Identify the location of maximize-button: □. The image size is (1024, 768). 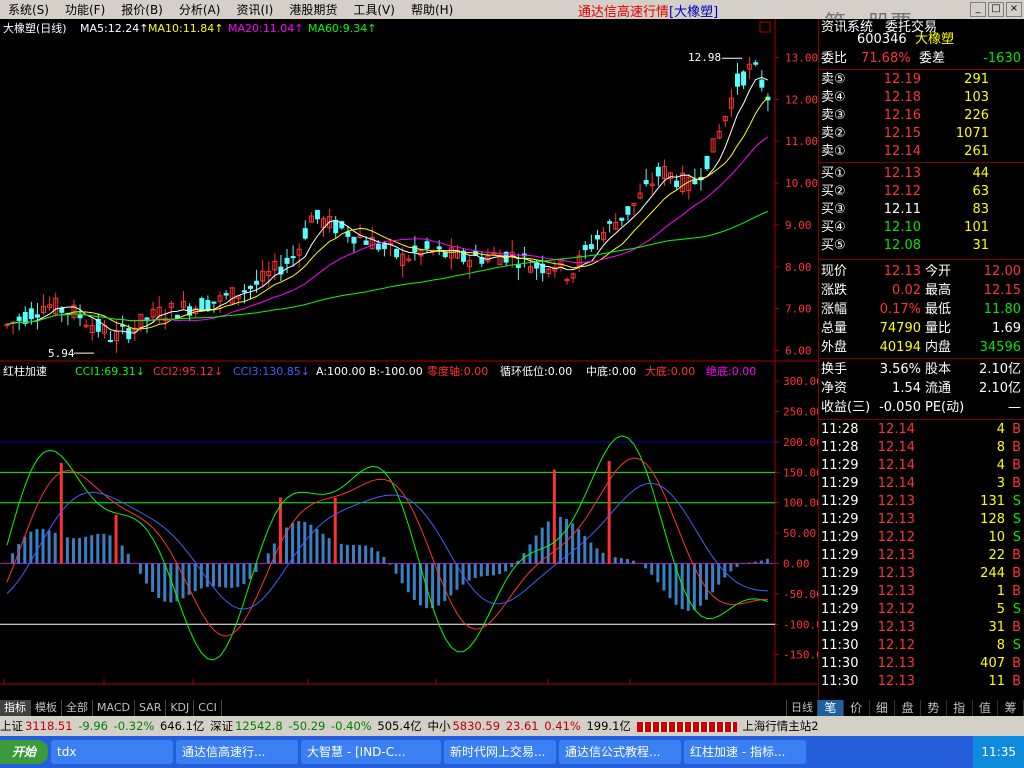
(996, 9).